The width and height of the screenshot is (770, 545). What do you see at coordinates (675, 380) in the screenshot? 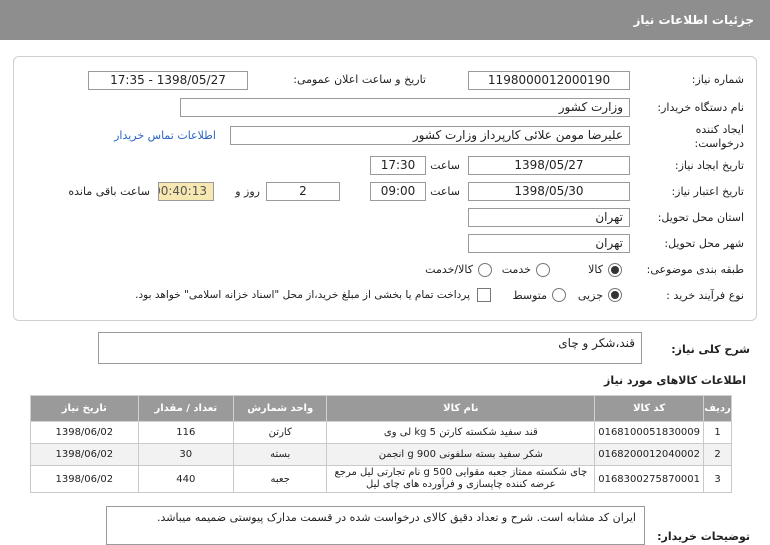
I see `items-section-title: اطلاعات کالاهای مورد نیاز` at bounding box center [675, 380].